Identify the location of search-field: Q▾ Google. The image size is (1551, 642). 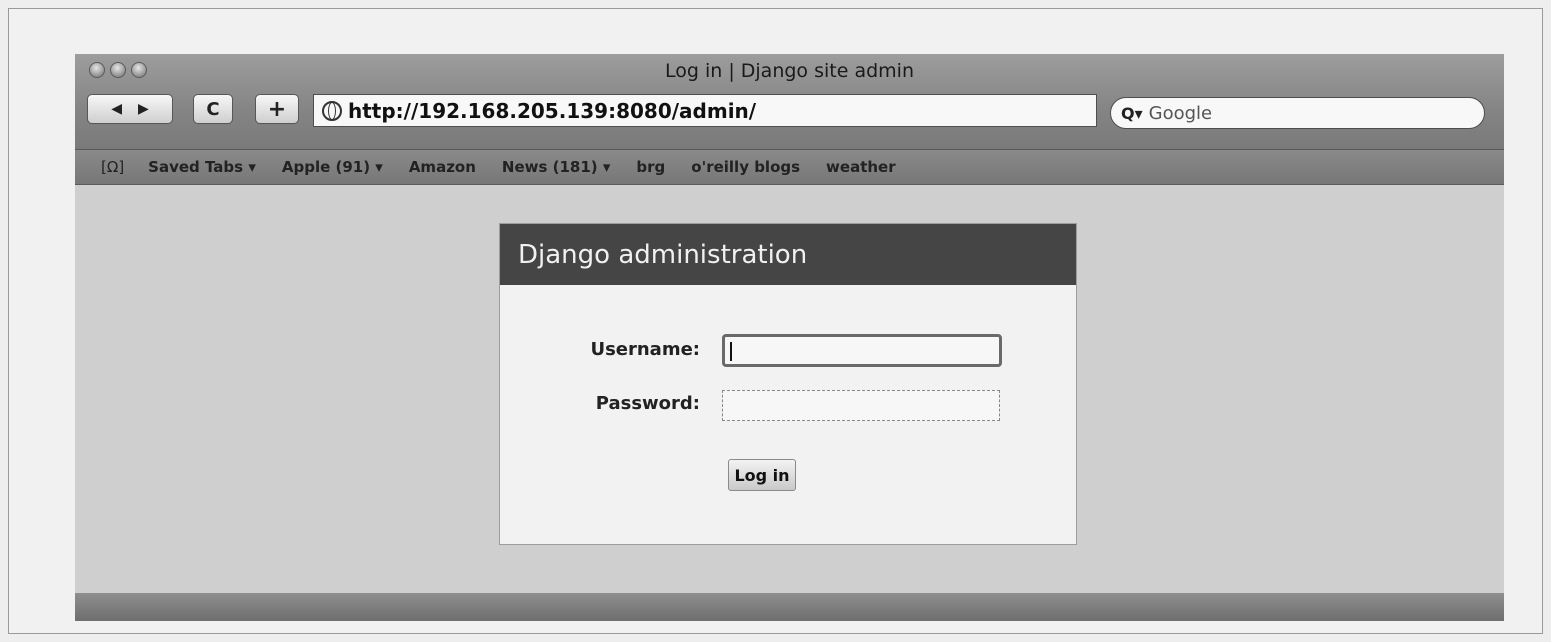
(1297, 113).